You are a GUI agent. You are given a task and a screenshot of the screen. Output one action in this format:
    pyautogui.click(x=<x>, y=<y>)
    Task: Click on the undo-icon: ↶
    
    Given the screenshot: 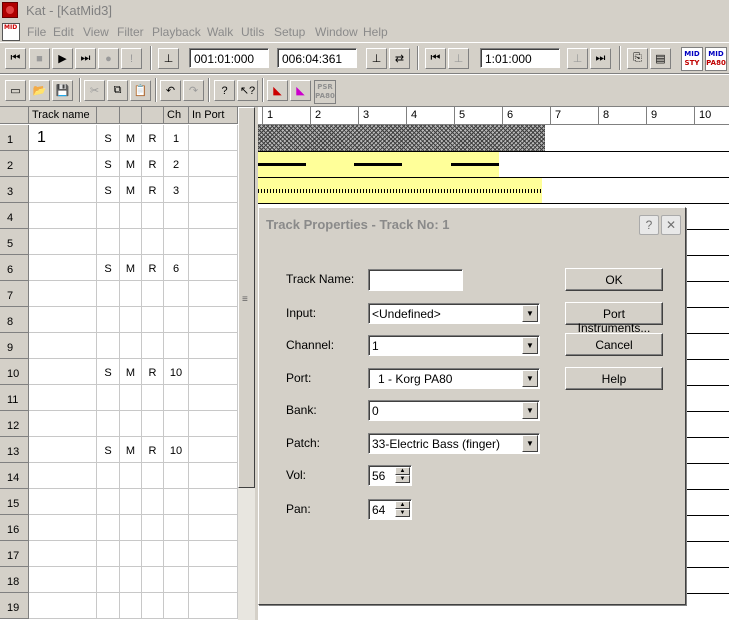 What is the action you would take?
    pyautogui.click(x=170, y=90)
    